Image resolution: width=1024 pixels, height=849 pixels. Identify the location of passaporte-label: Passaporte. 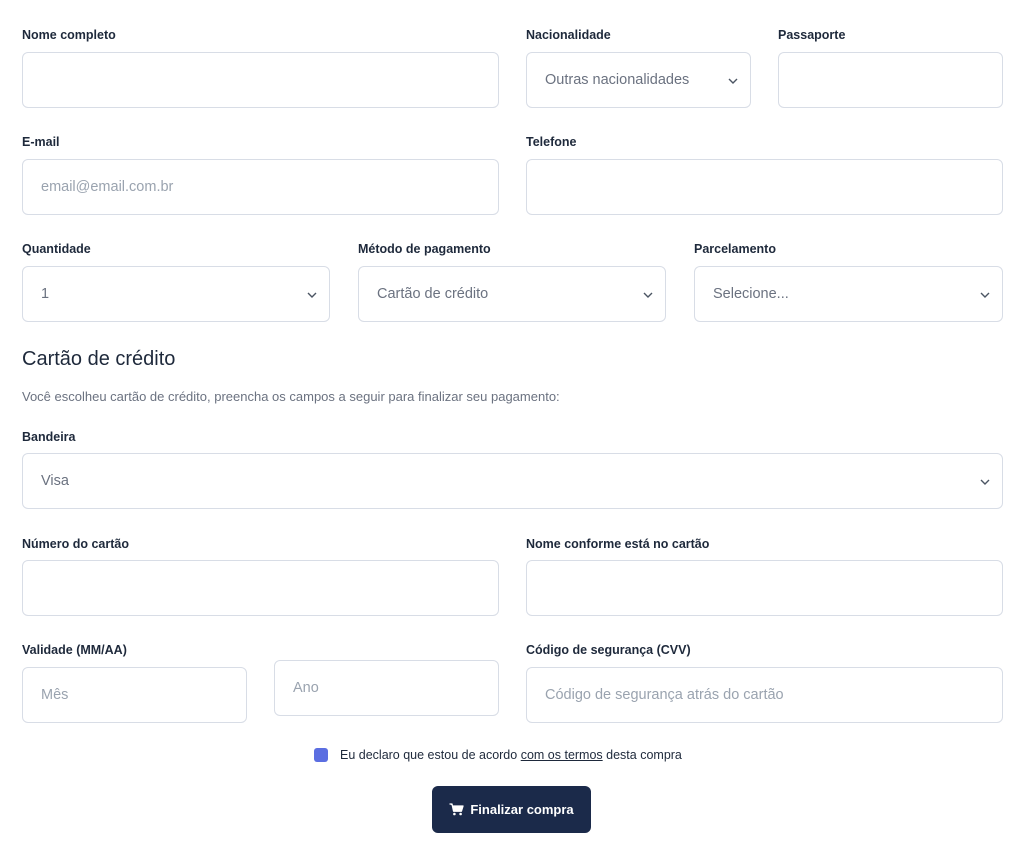
(812, 35).